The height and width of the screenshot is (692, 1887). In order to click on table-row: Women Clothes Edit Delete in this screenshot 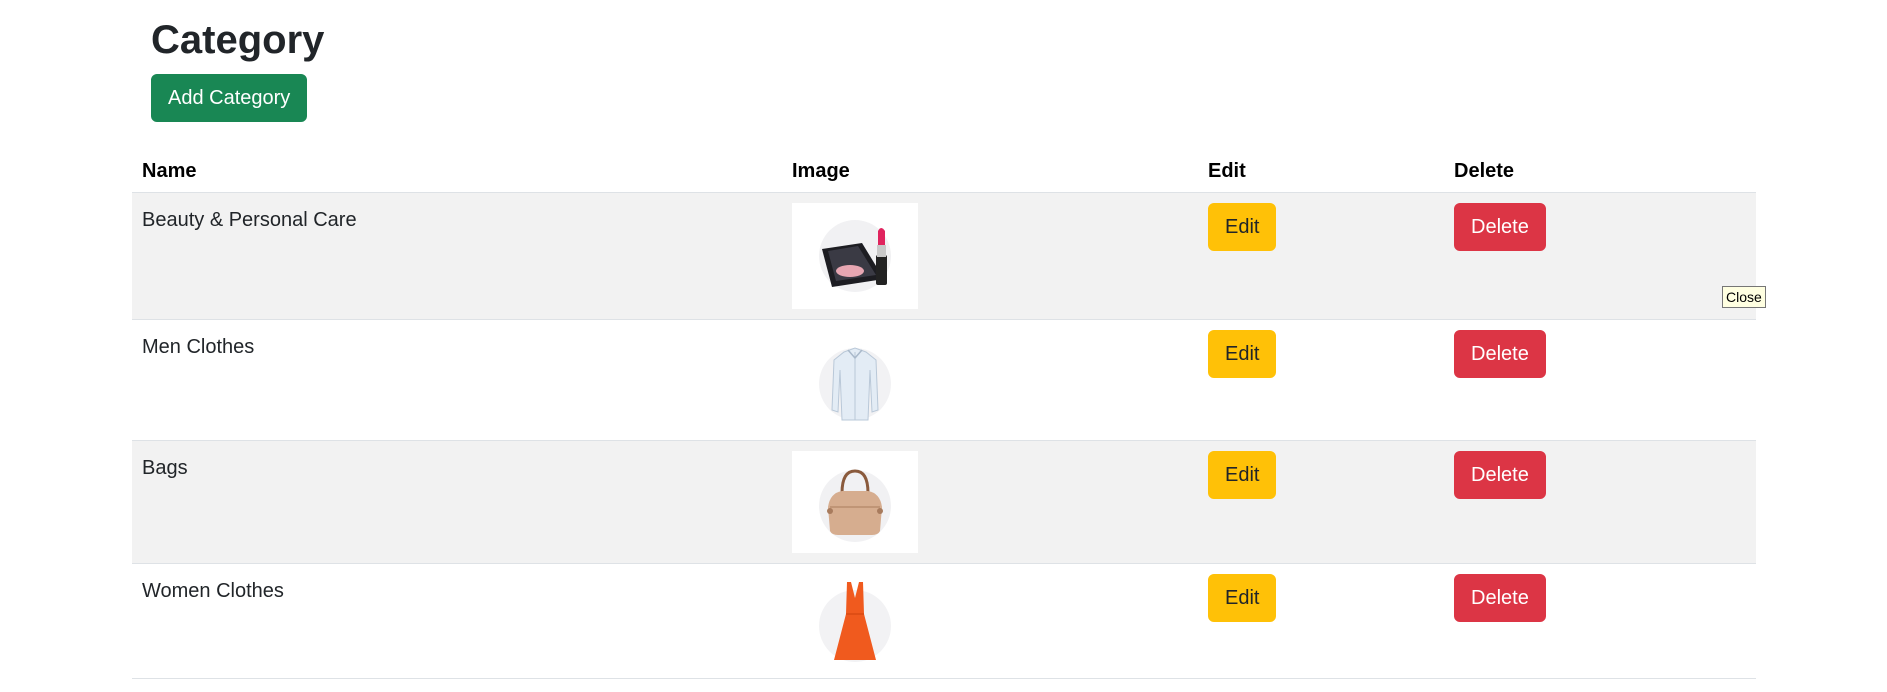, I will do `click(944, 621)`.